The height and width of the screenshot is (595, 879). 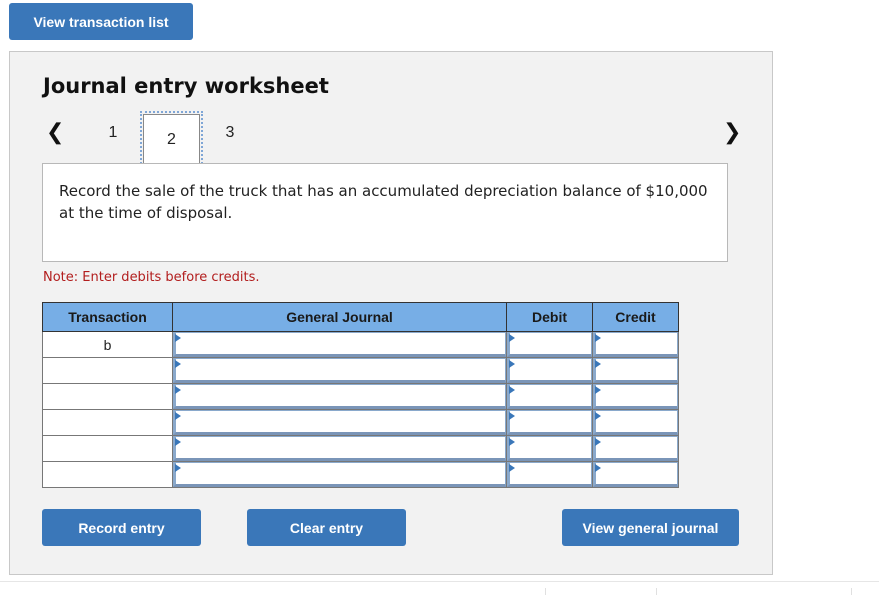 What do you see at coordinates (439, 581) in the screenshot?
I see `footer-divider` at bounding box center [439, 581].